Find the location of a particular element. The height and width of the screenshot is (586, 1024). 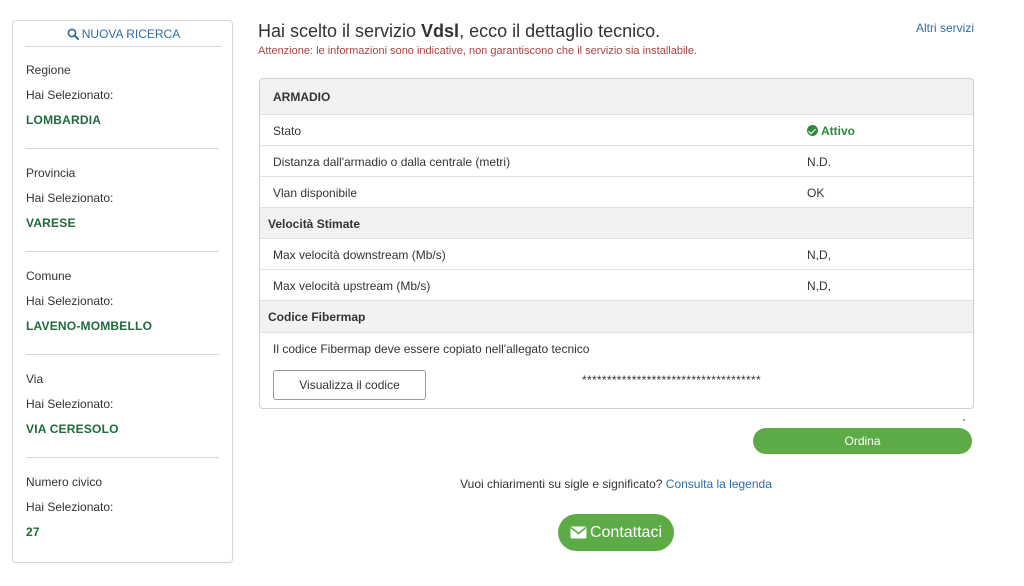

new-search-link: NUOVA RICERCA is located at coordinates (123, 37).